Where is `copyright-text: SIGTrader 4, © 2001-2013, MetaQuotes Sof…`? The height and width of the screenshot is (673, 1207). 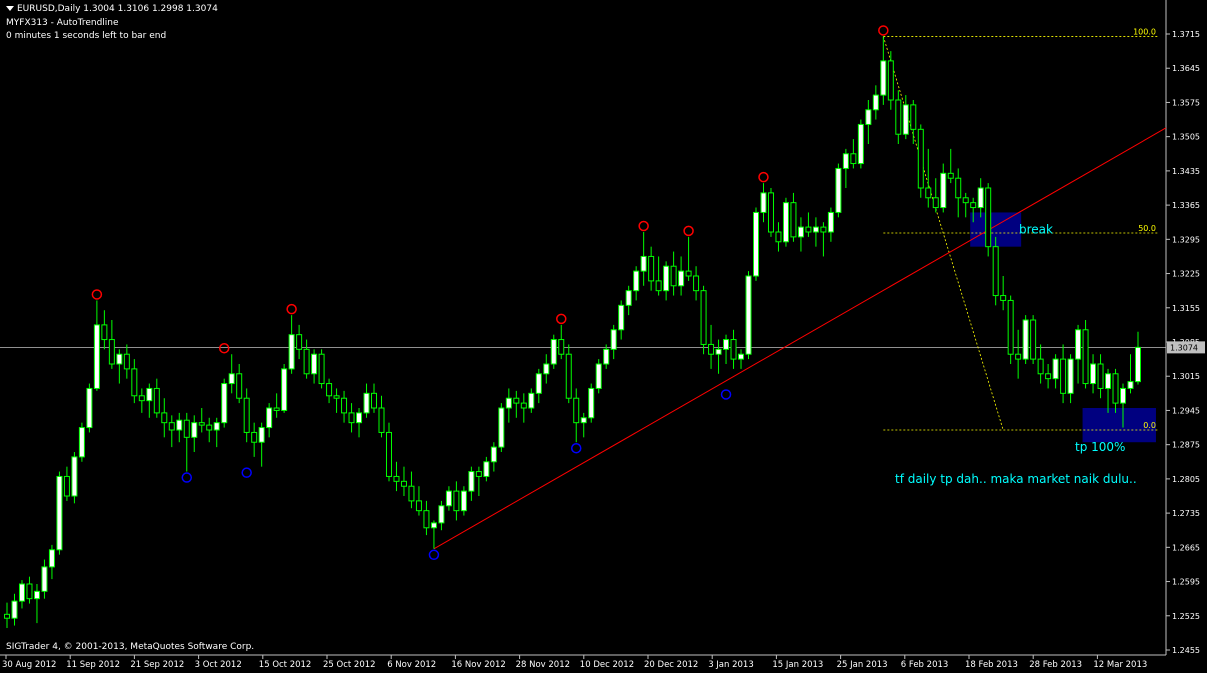
copyright-text: SIGTrader 4, © 2001-2013, MetaQuotes Sof… is located at coordinates (130, 647).